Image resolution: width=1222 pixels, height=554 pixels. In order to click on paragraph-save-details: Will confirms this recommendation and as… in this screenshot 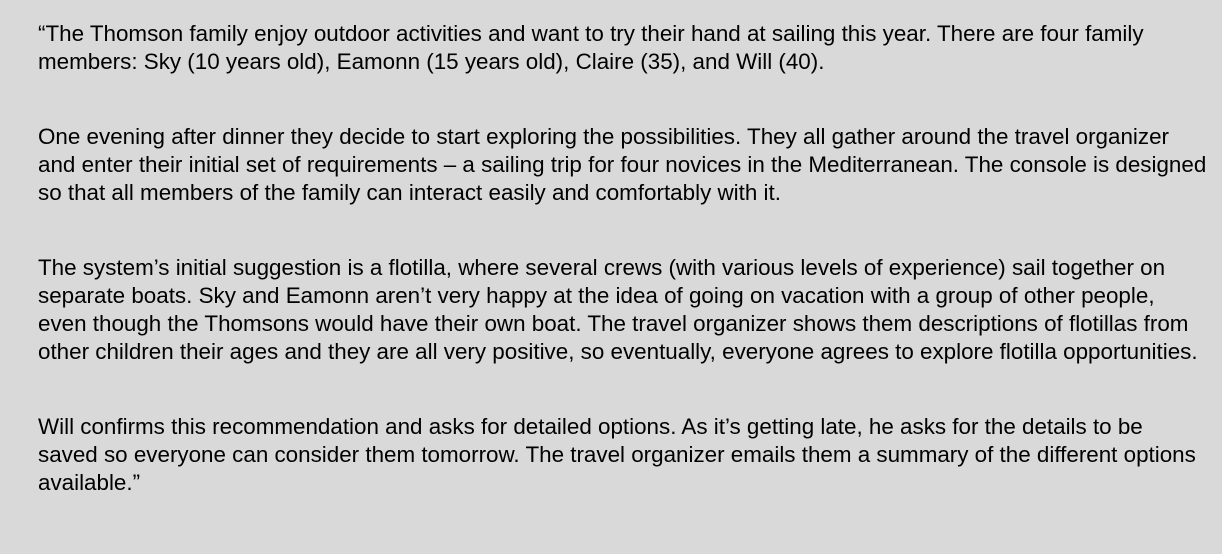, I will do `click(617, 454)`.